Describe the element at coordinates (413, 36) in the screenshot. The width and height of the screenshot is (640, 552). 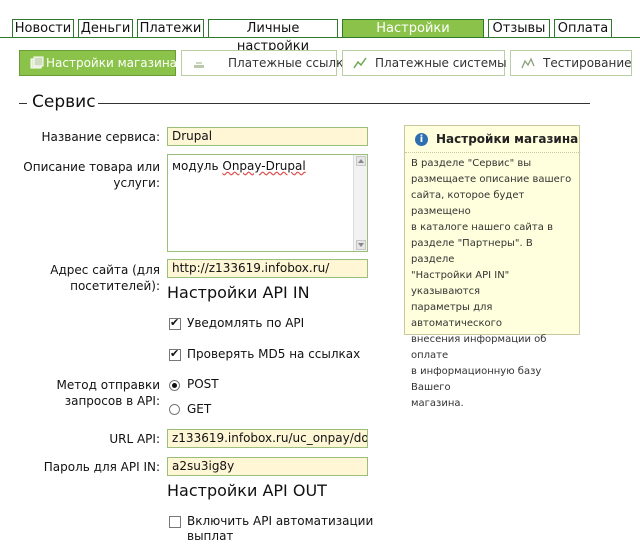
I see `tab-shop-settings: Настройки магазина` at that location.